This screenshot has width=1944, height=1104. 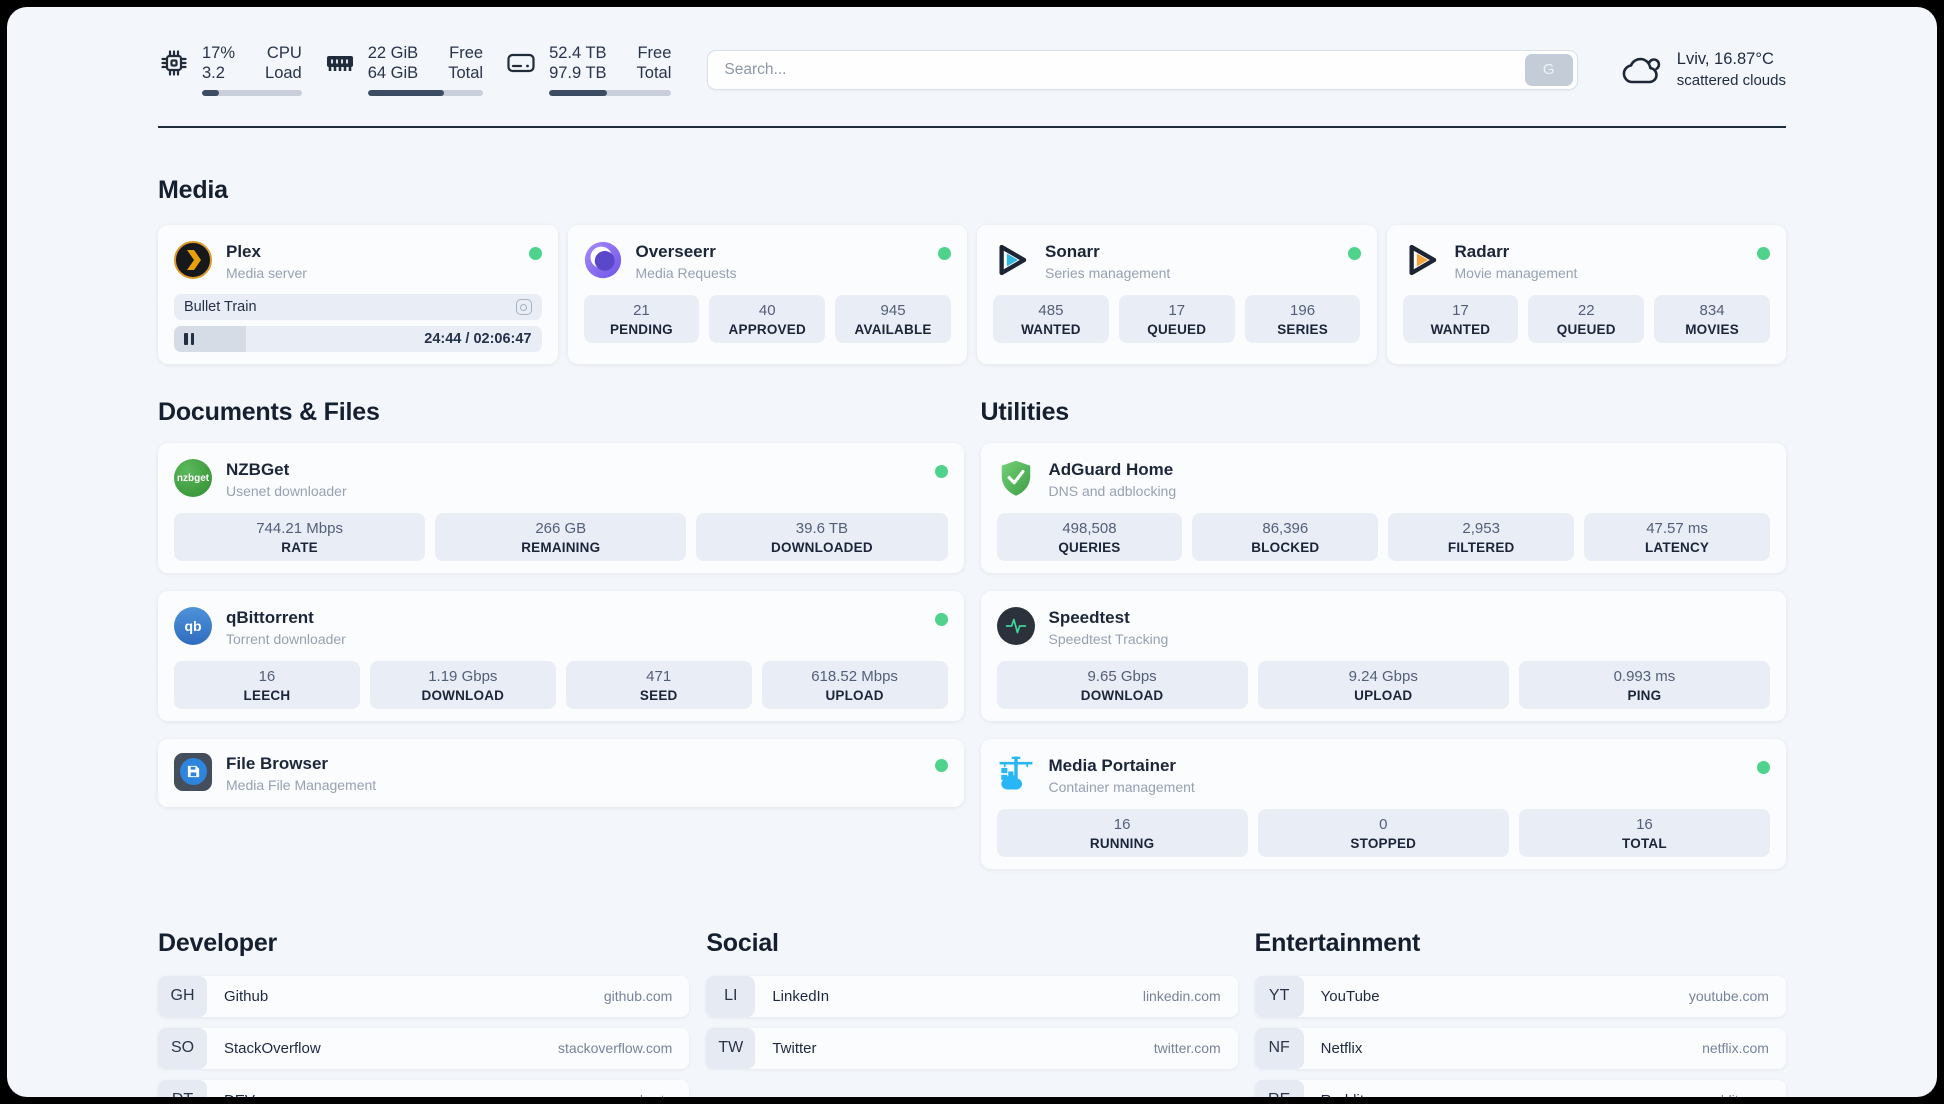 I want to click on stat-ping: 0.993 ms PING, so click(x=1644, y=685).